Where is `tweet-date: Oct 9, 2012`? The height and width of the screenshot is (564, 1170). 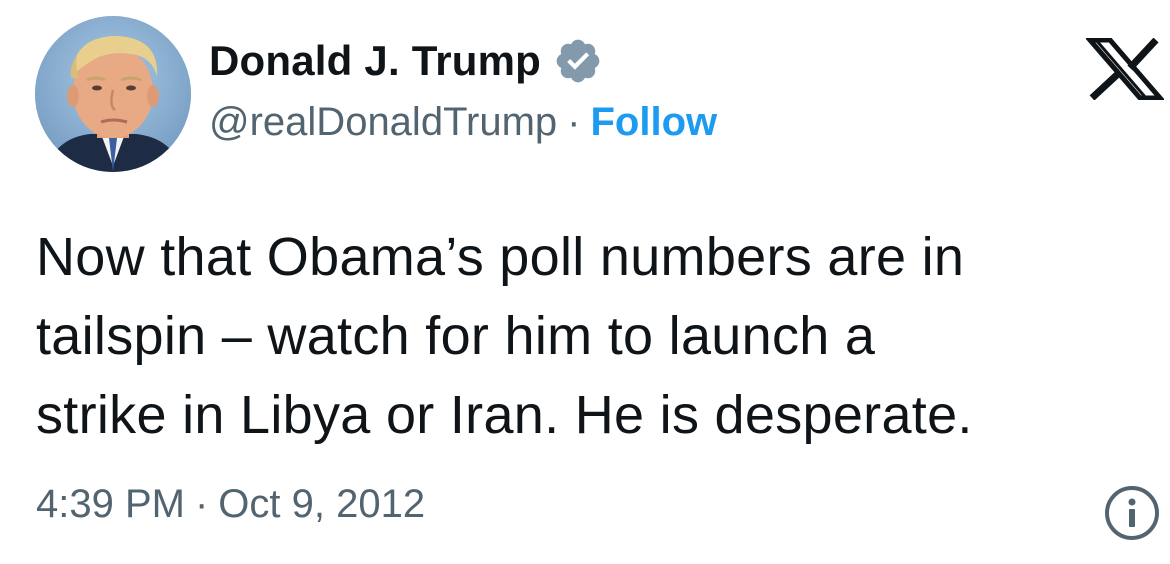 tweet-date: Oct 9, 2012 is located at coordinates (321, 504).